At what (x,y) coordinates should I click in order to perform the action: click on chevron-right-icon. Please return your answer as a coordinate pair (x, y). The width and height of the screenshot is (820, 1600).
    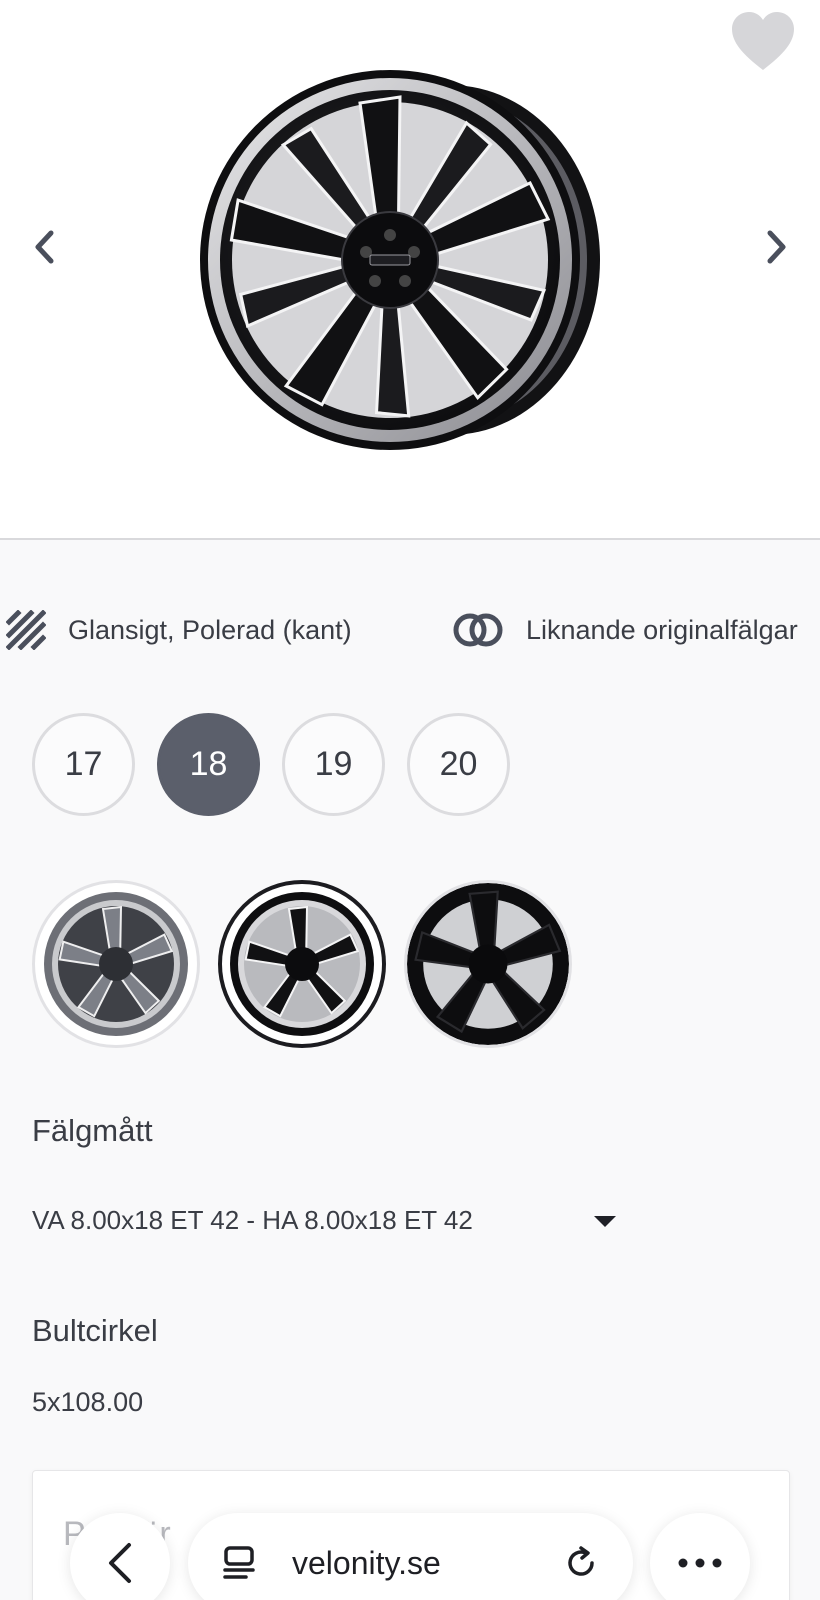
    Looking at the image, I should click on (776, 247).